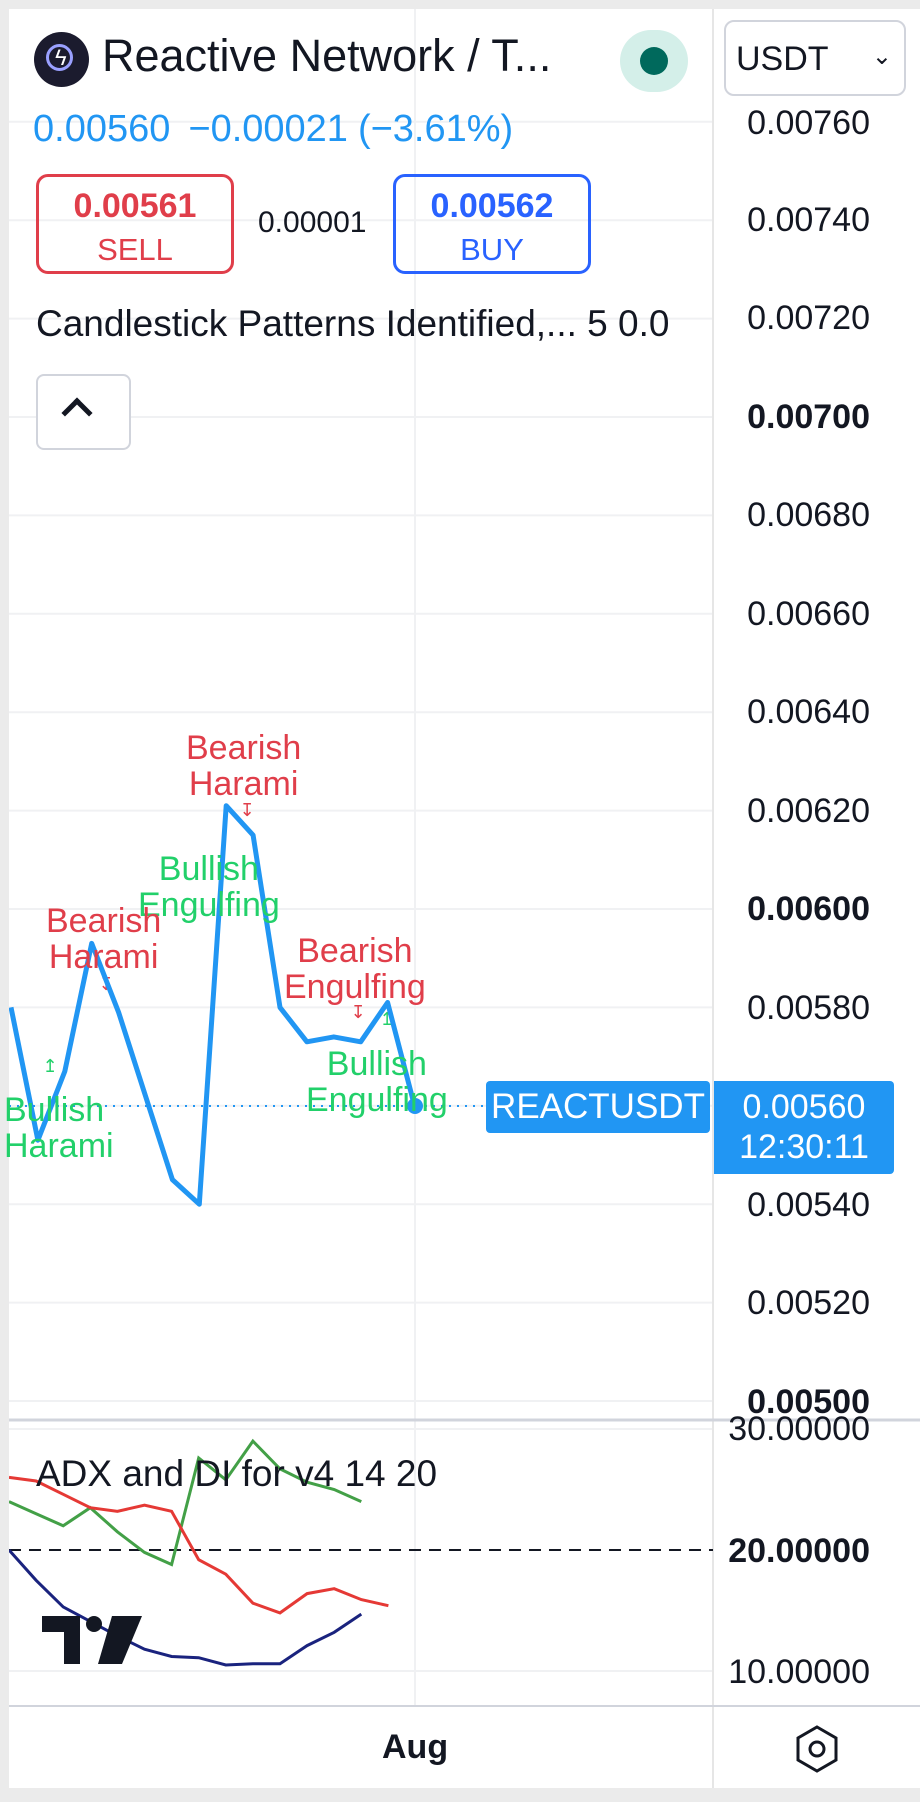  I want to click on bullish-arrow-icon: ↥, so click(49, 1066).